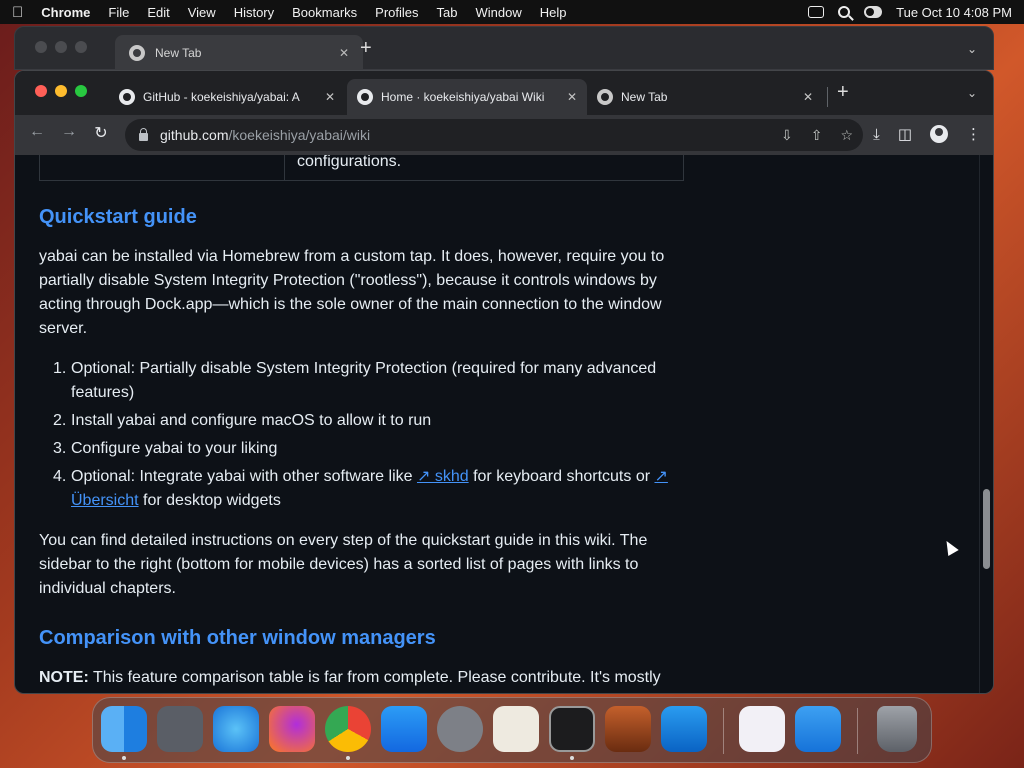  What do you see at coordinates (684, 729) in the screenshot?
I see `vscode-icon` at bounding box center [684, 729].